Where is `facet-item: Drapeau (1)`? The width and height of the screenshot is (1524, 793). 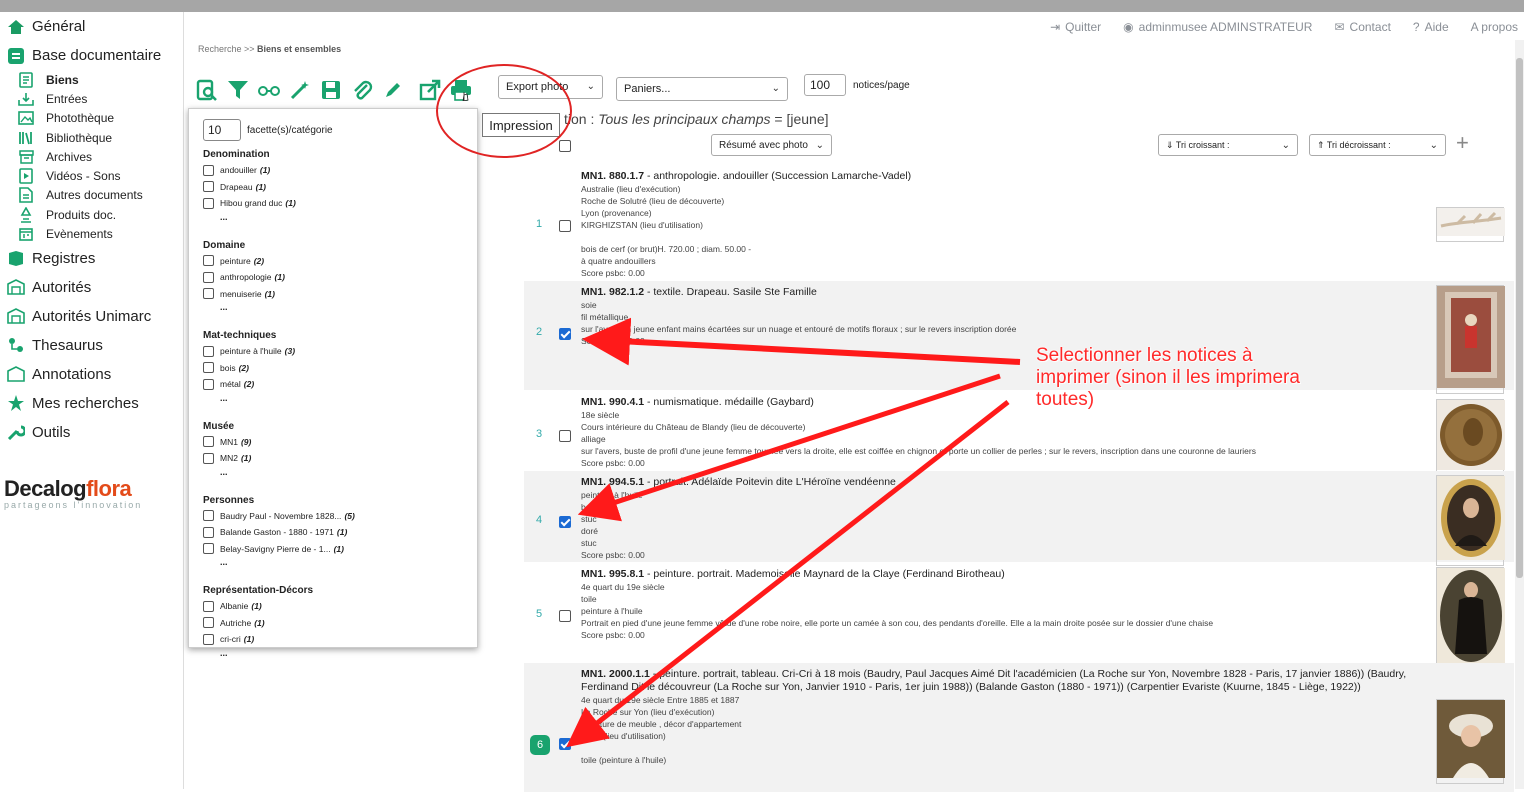 facet-item: Drapeau (1) is located at coordinates (333, 187).